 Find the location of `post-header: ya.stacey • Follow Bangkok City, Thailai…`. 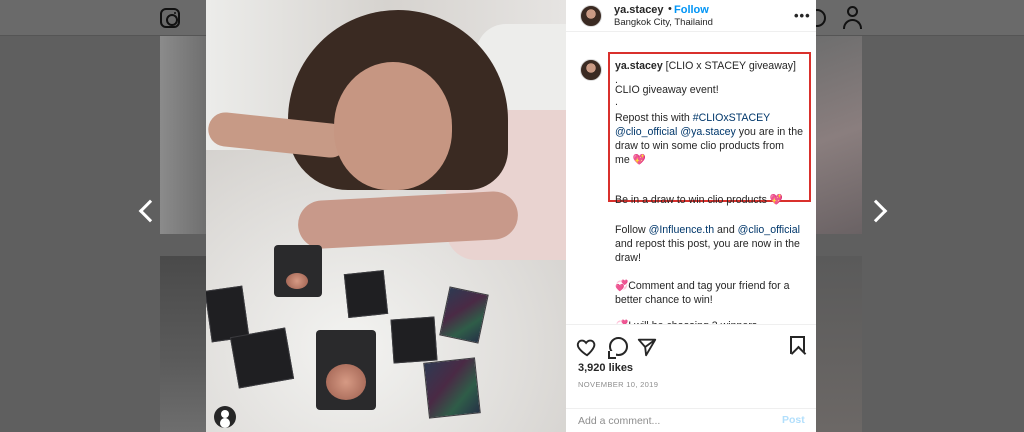

post-header: ya.stacey • Follow Bangkok City, Thailai… is located at coordinates (691, 16).